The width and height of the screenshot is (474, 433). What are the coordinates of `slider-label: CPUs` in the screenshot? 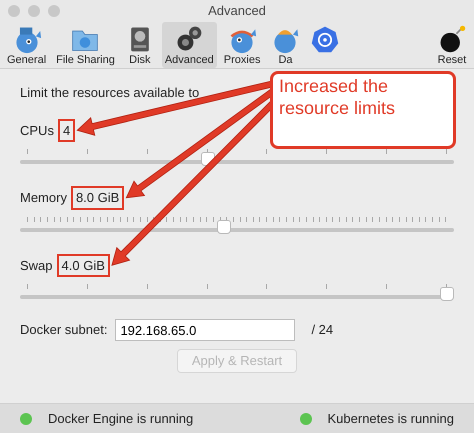 It's located at (37, 131).